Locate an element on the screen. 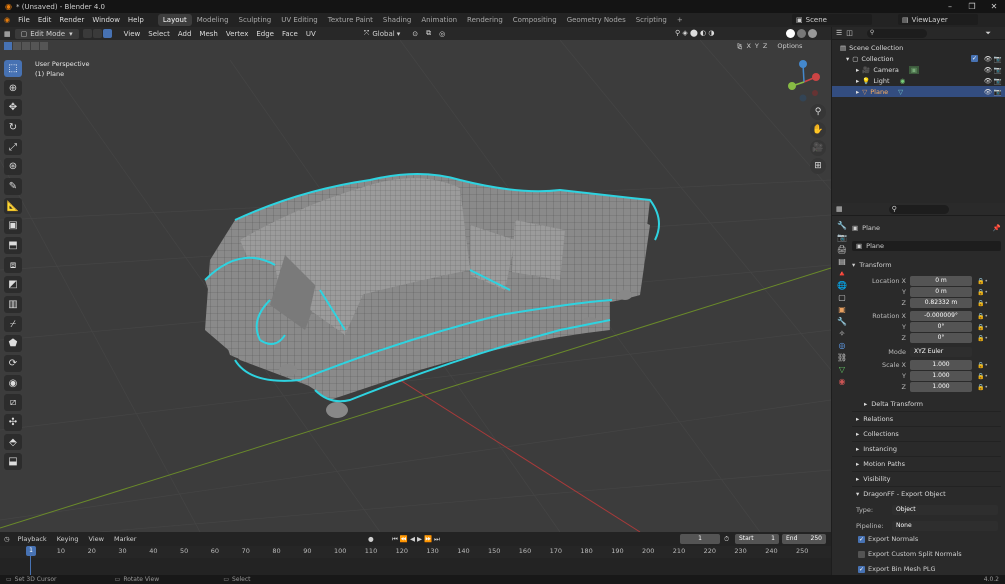  output-tab-icon: 🖨 is located at coordinates (842, 249).